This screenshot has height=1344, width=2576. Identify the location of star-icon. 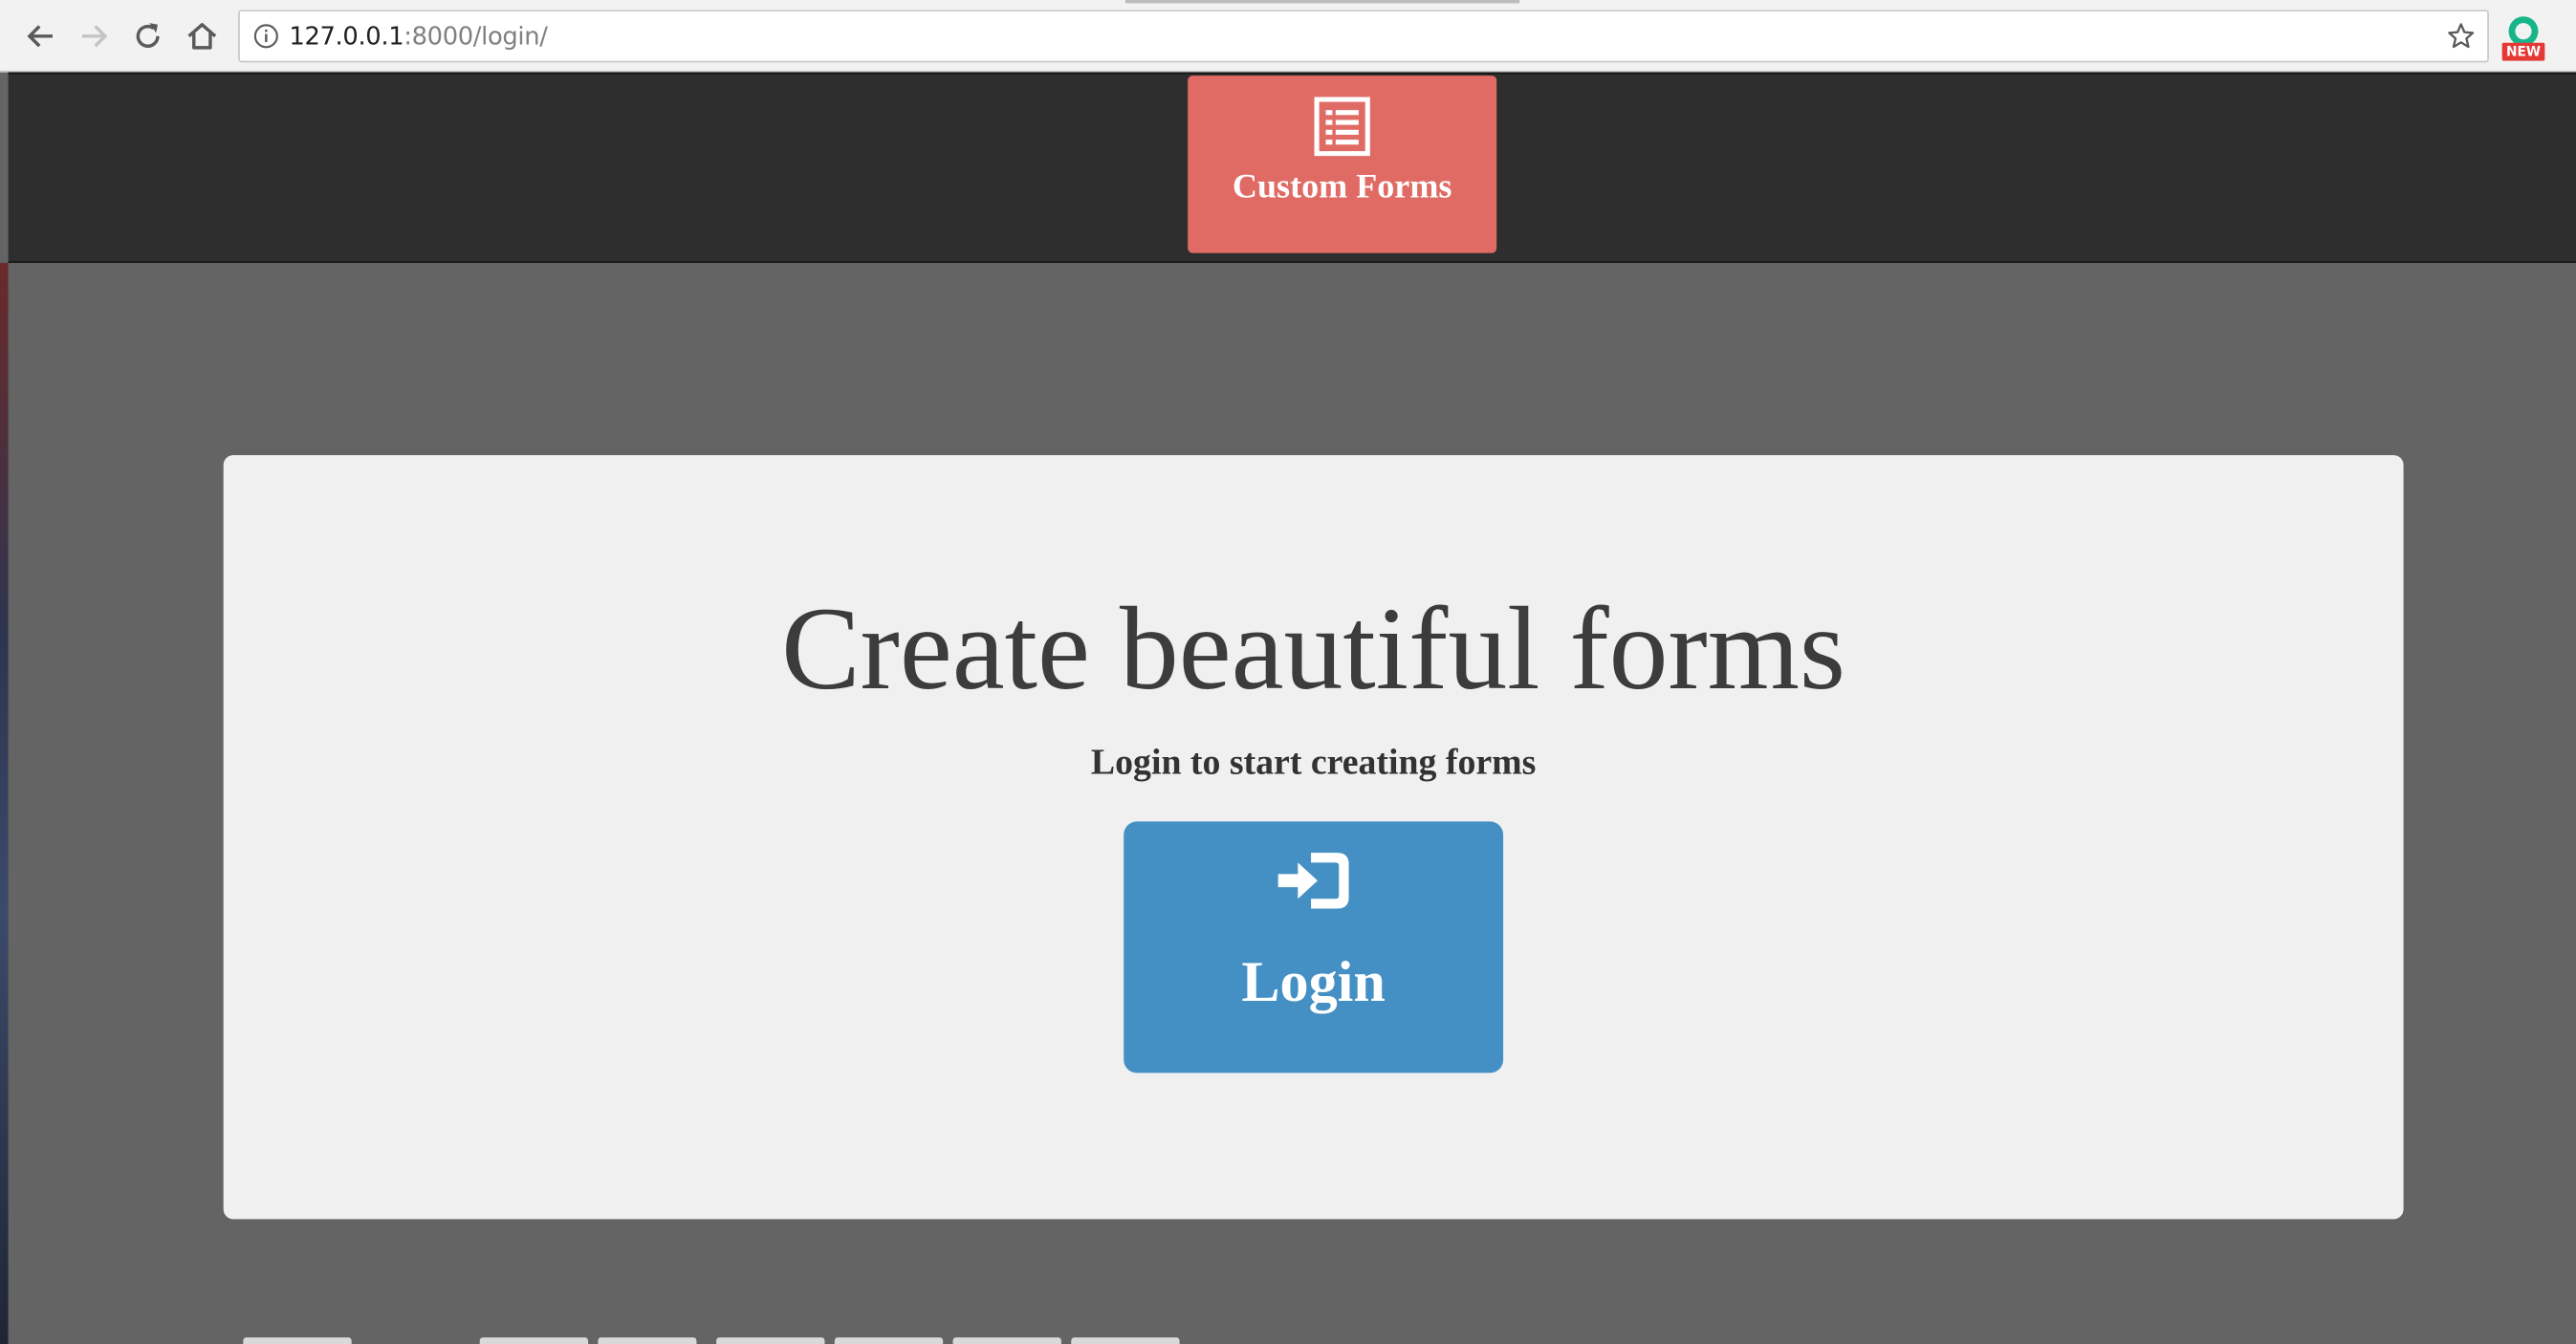
(2461, 36).